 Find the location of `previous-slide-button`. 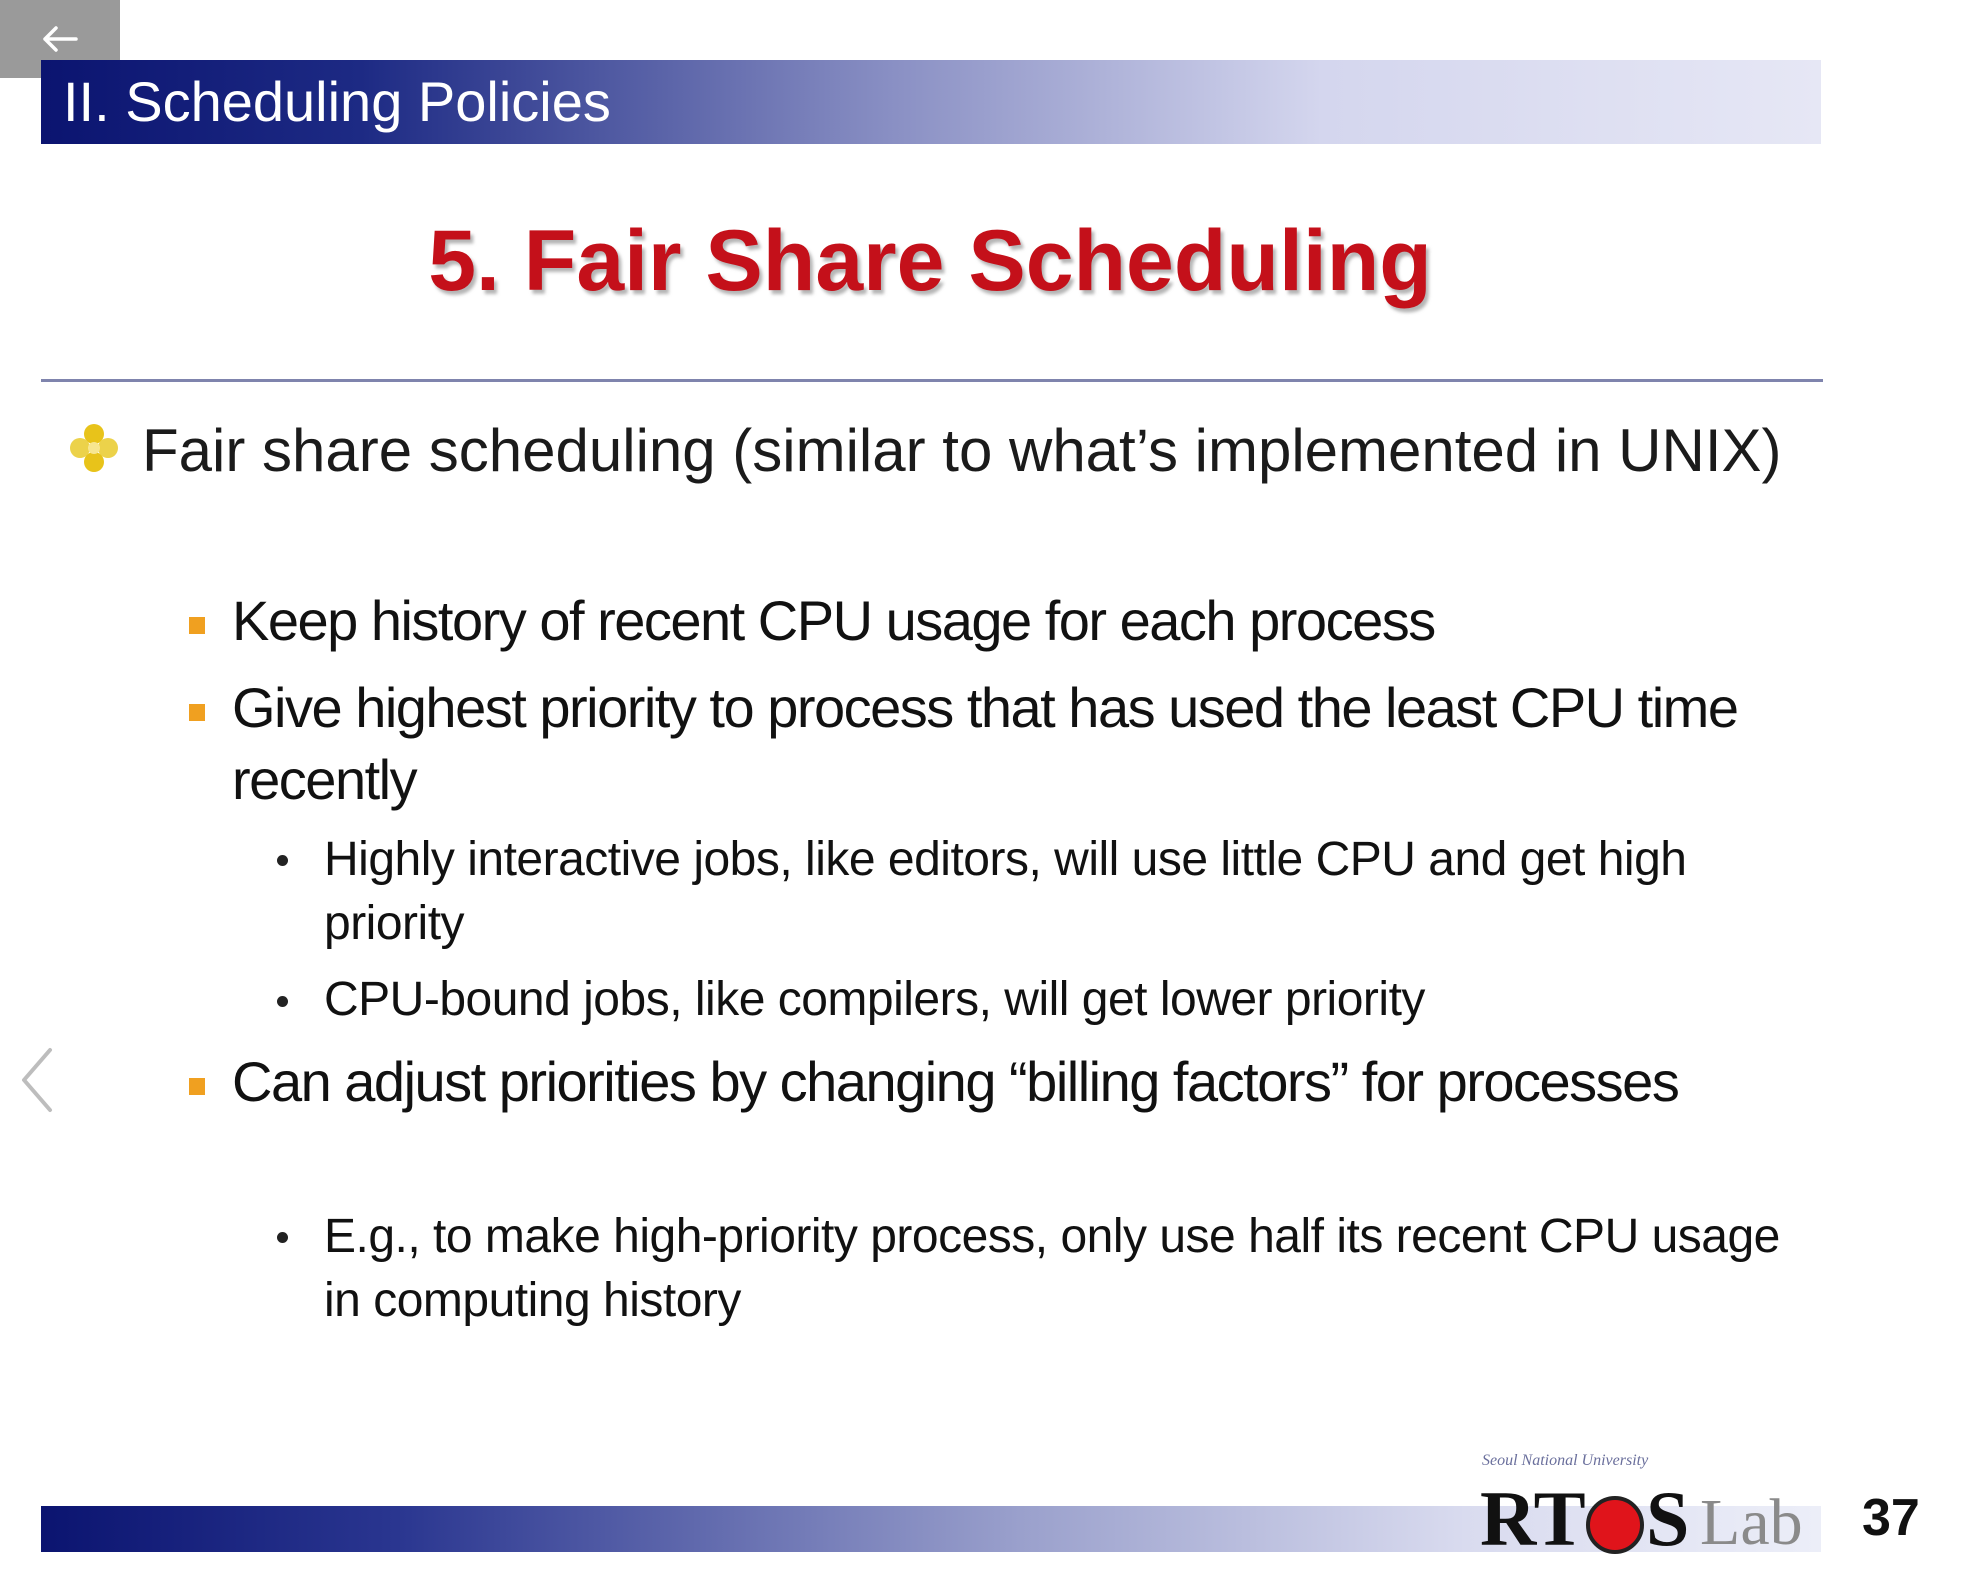

previous-slide-button is located at coordinates (39, 1080).